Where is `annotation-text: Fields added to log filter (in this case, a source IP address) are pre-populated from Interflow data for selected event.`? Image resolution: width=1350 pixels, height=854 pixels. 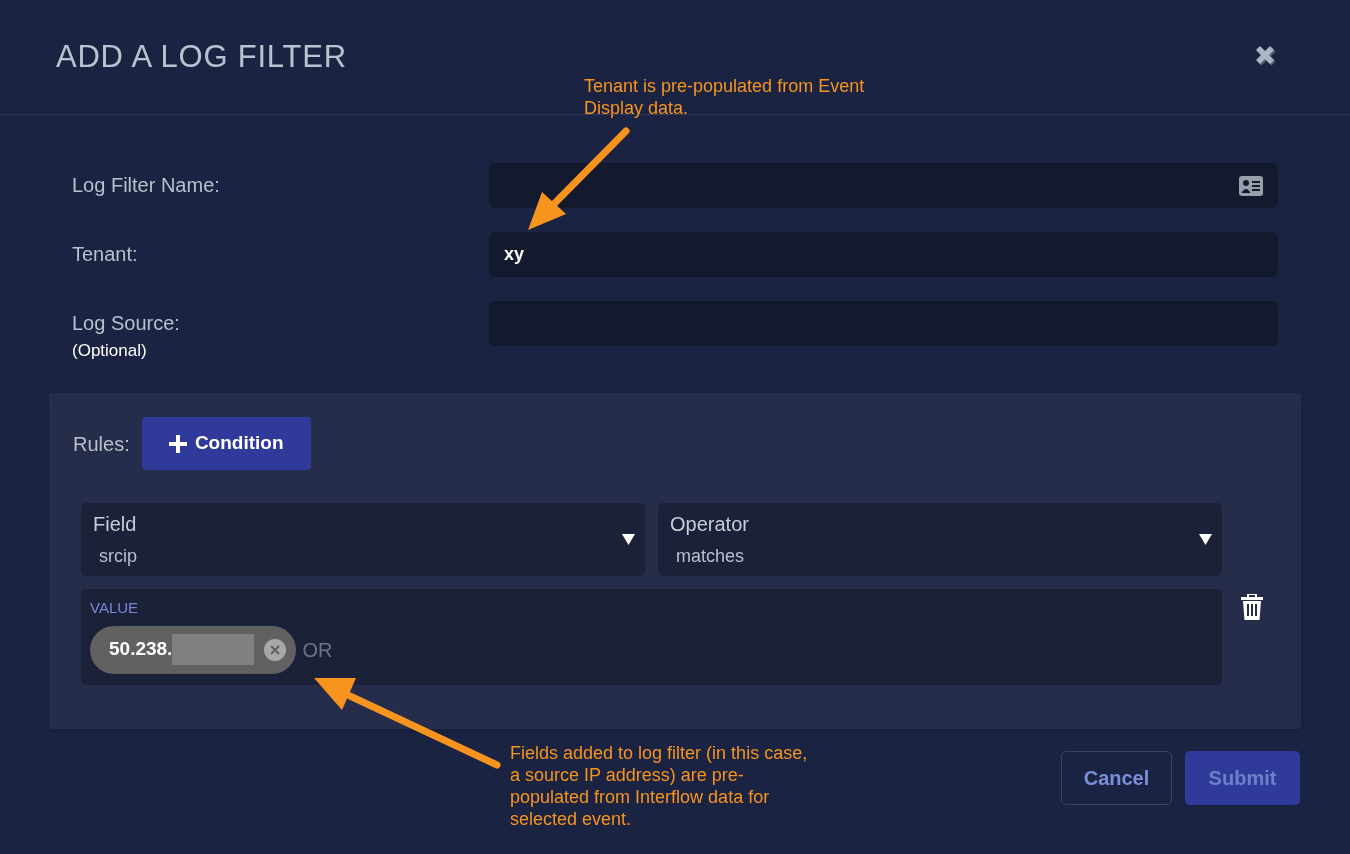 annotation-text: Fields added to log filter (in this case, a source IP address) are pre-populated from Interflow data for selected event. is located at coordinates (659, 786).